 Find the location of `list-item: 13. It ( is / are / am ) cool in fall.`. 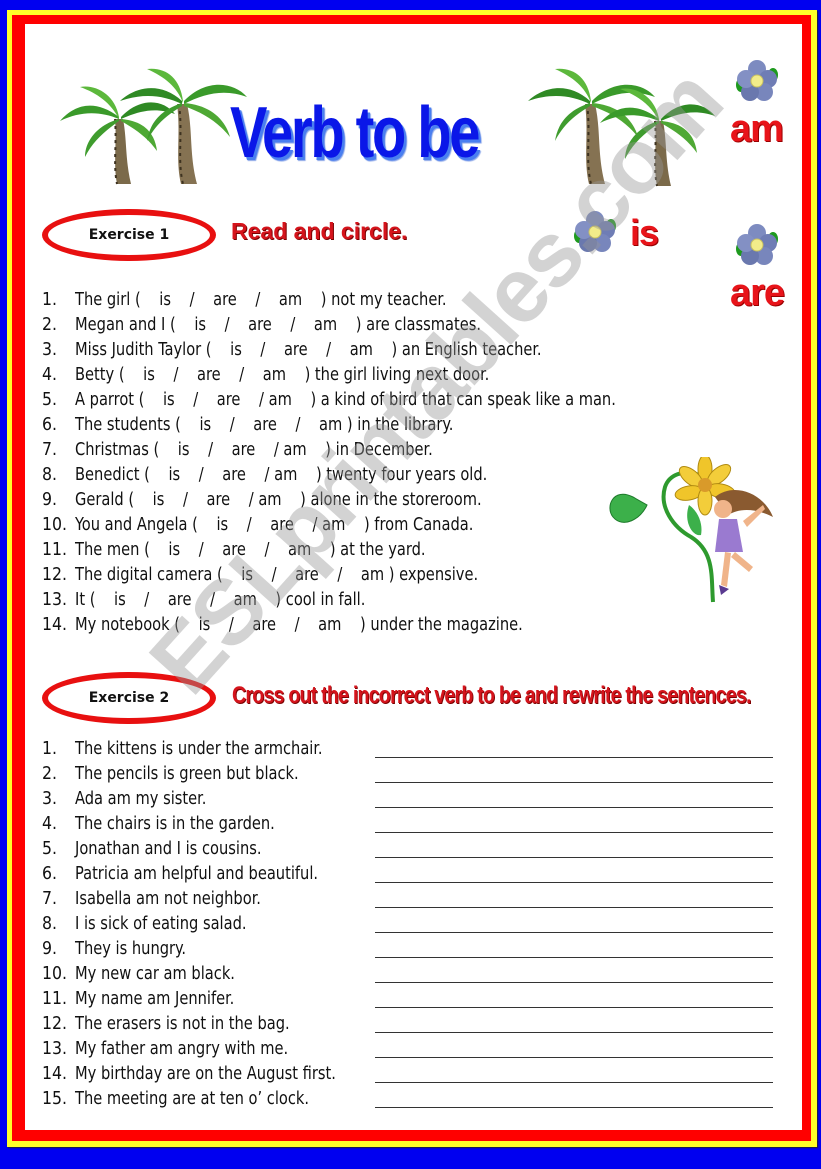

list-item: 13. It ( is / are / am ) cool in fall. is located at coordinates (349, 600).